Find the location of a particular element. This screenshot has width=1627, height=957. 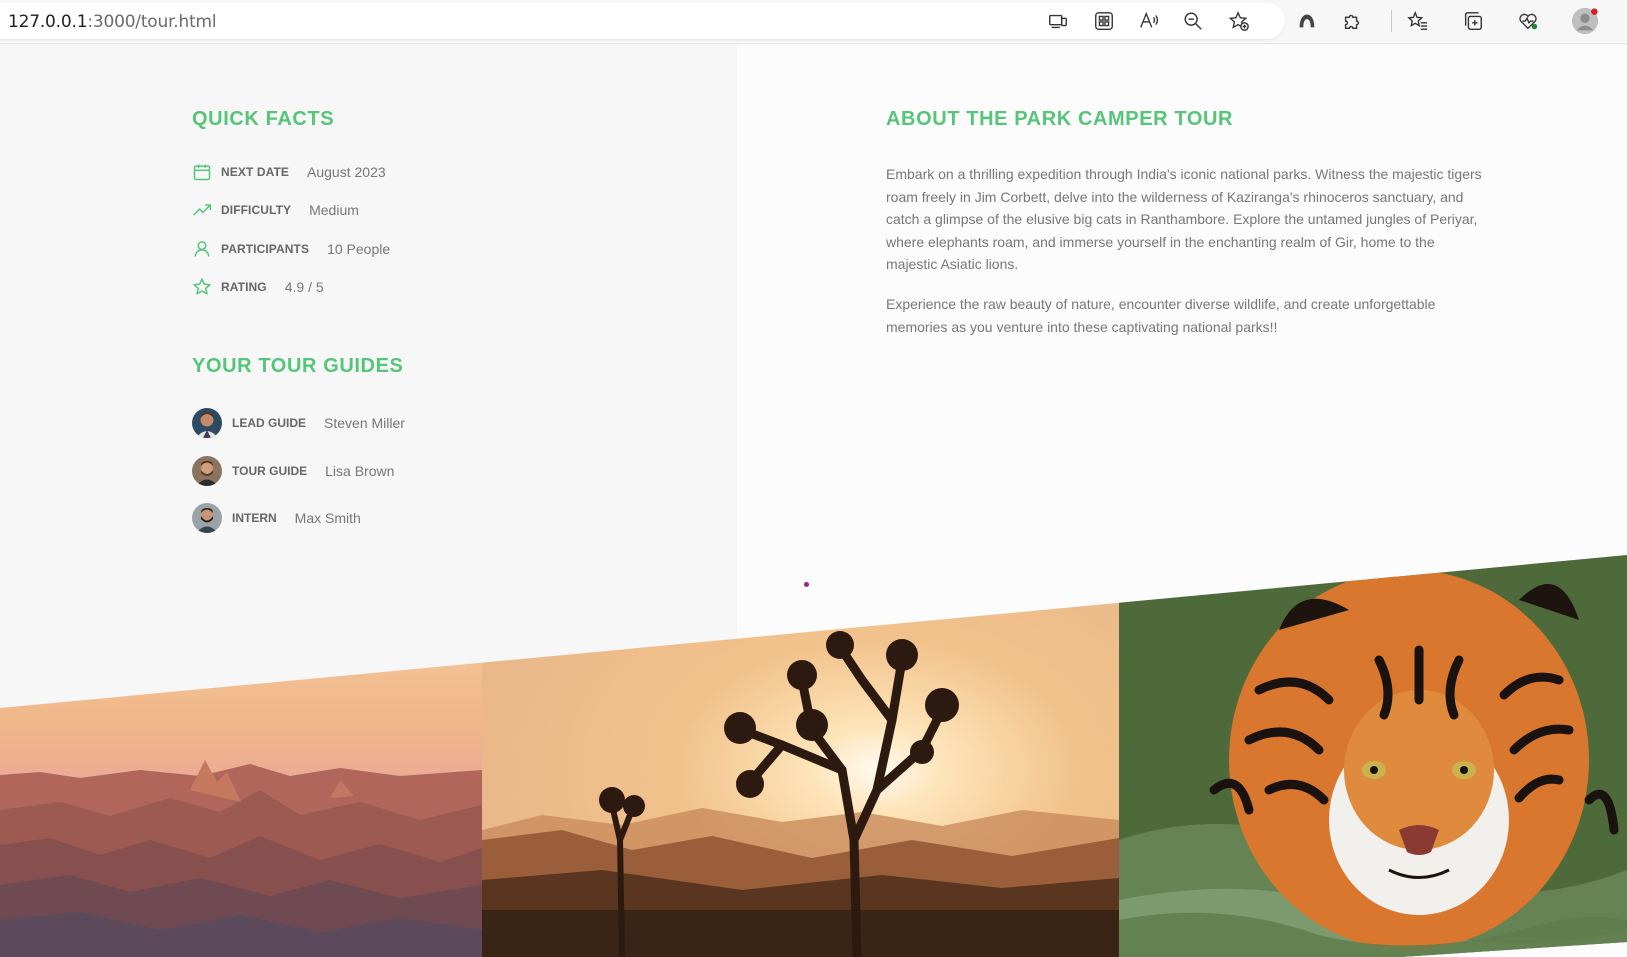

fact-difficulty: DIFFICULTY Medium is located at coordinates (275, 210).